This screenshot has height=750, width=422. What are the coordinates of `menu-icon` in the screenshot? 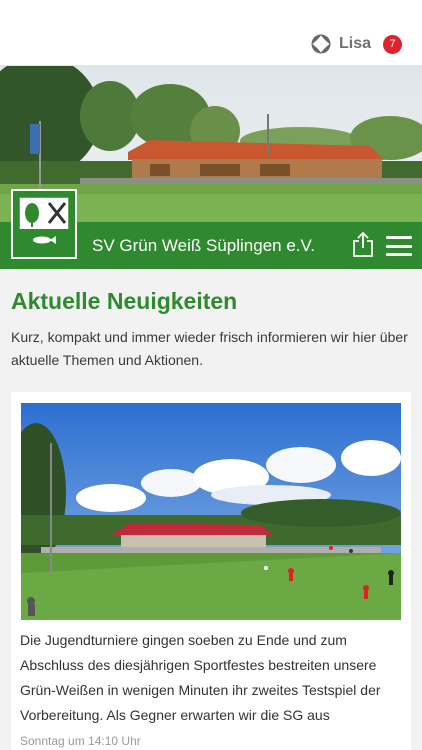 It's located at (399, 246).